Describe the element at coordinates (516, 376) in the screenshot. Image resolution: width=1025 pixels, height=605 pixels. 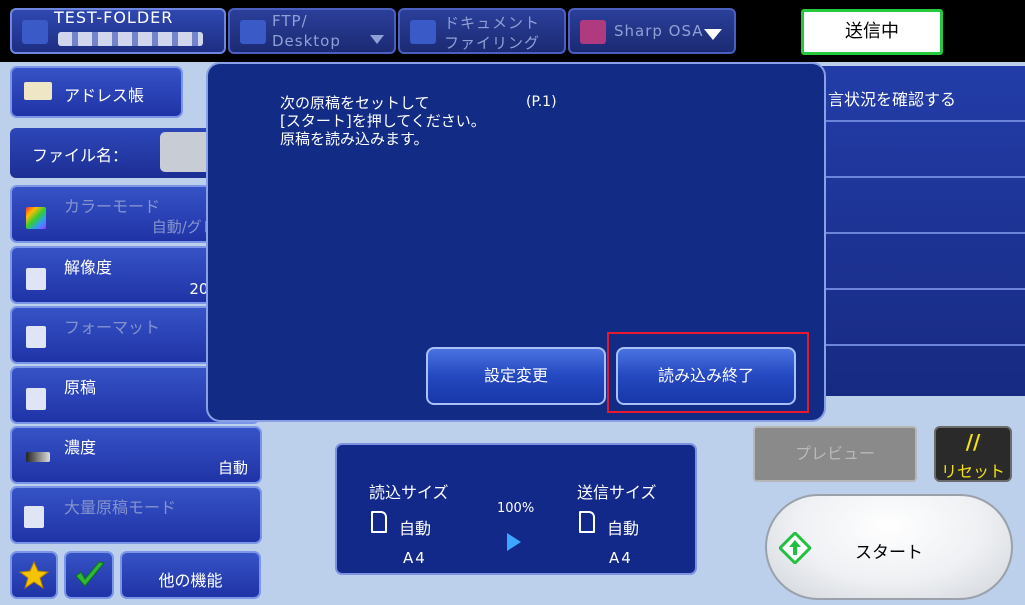
I see `change-settings-button: 設定変更` at that location.